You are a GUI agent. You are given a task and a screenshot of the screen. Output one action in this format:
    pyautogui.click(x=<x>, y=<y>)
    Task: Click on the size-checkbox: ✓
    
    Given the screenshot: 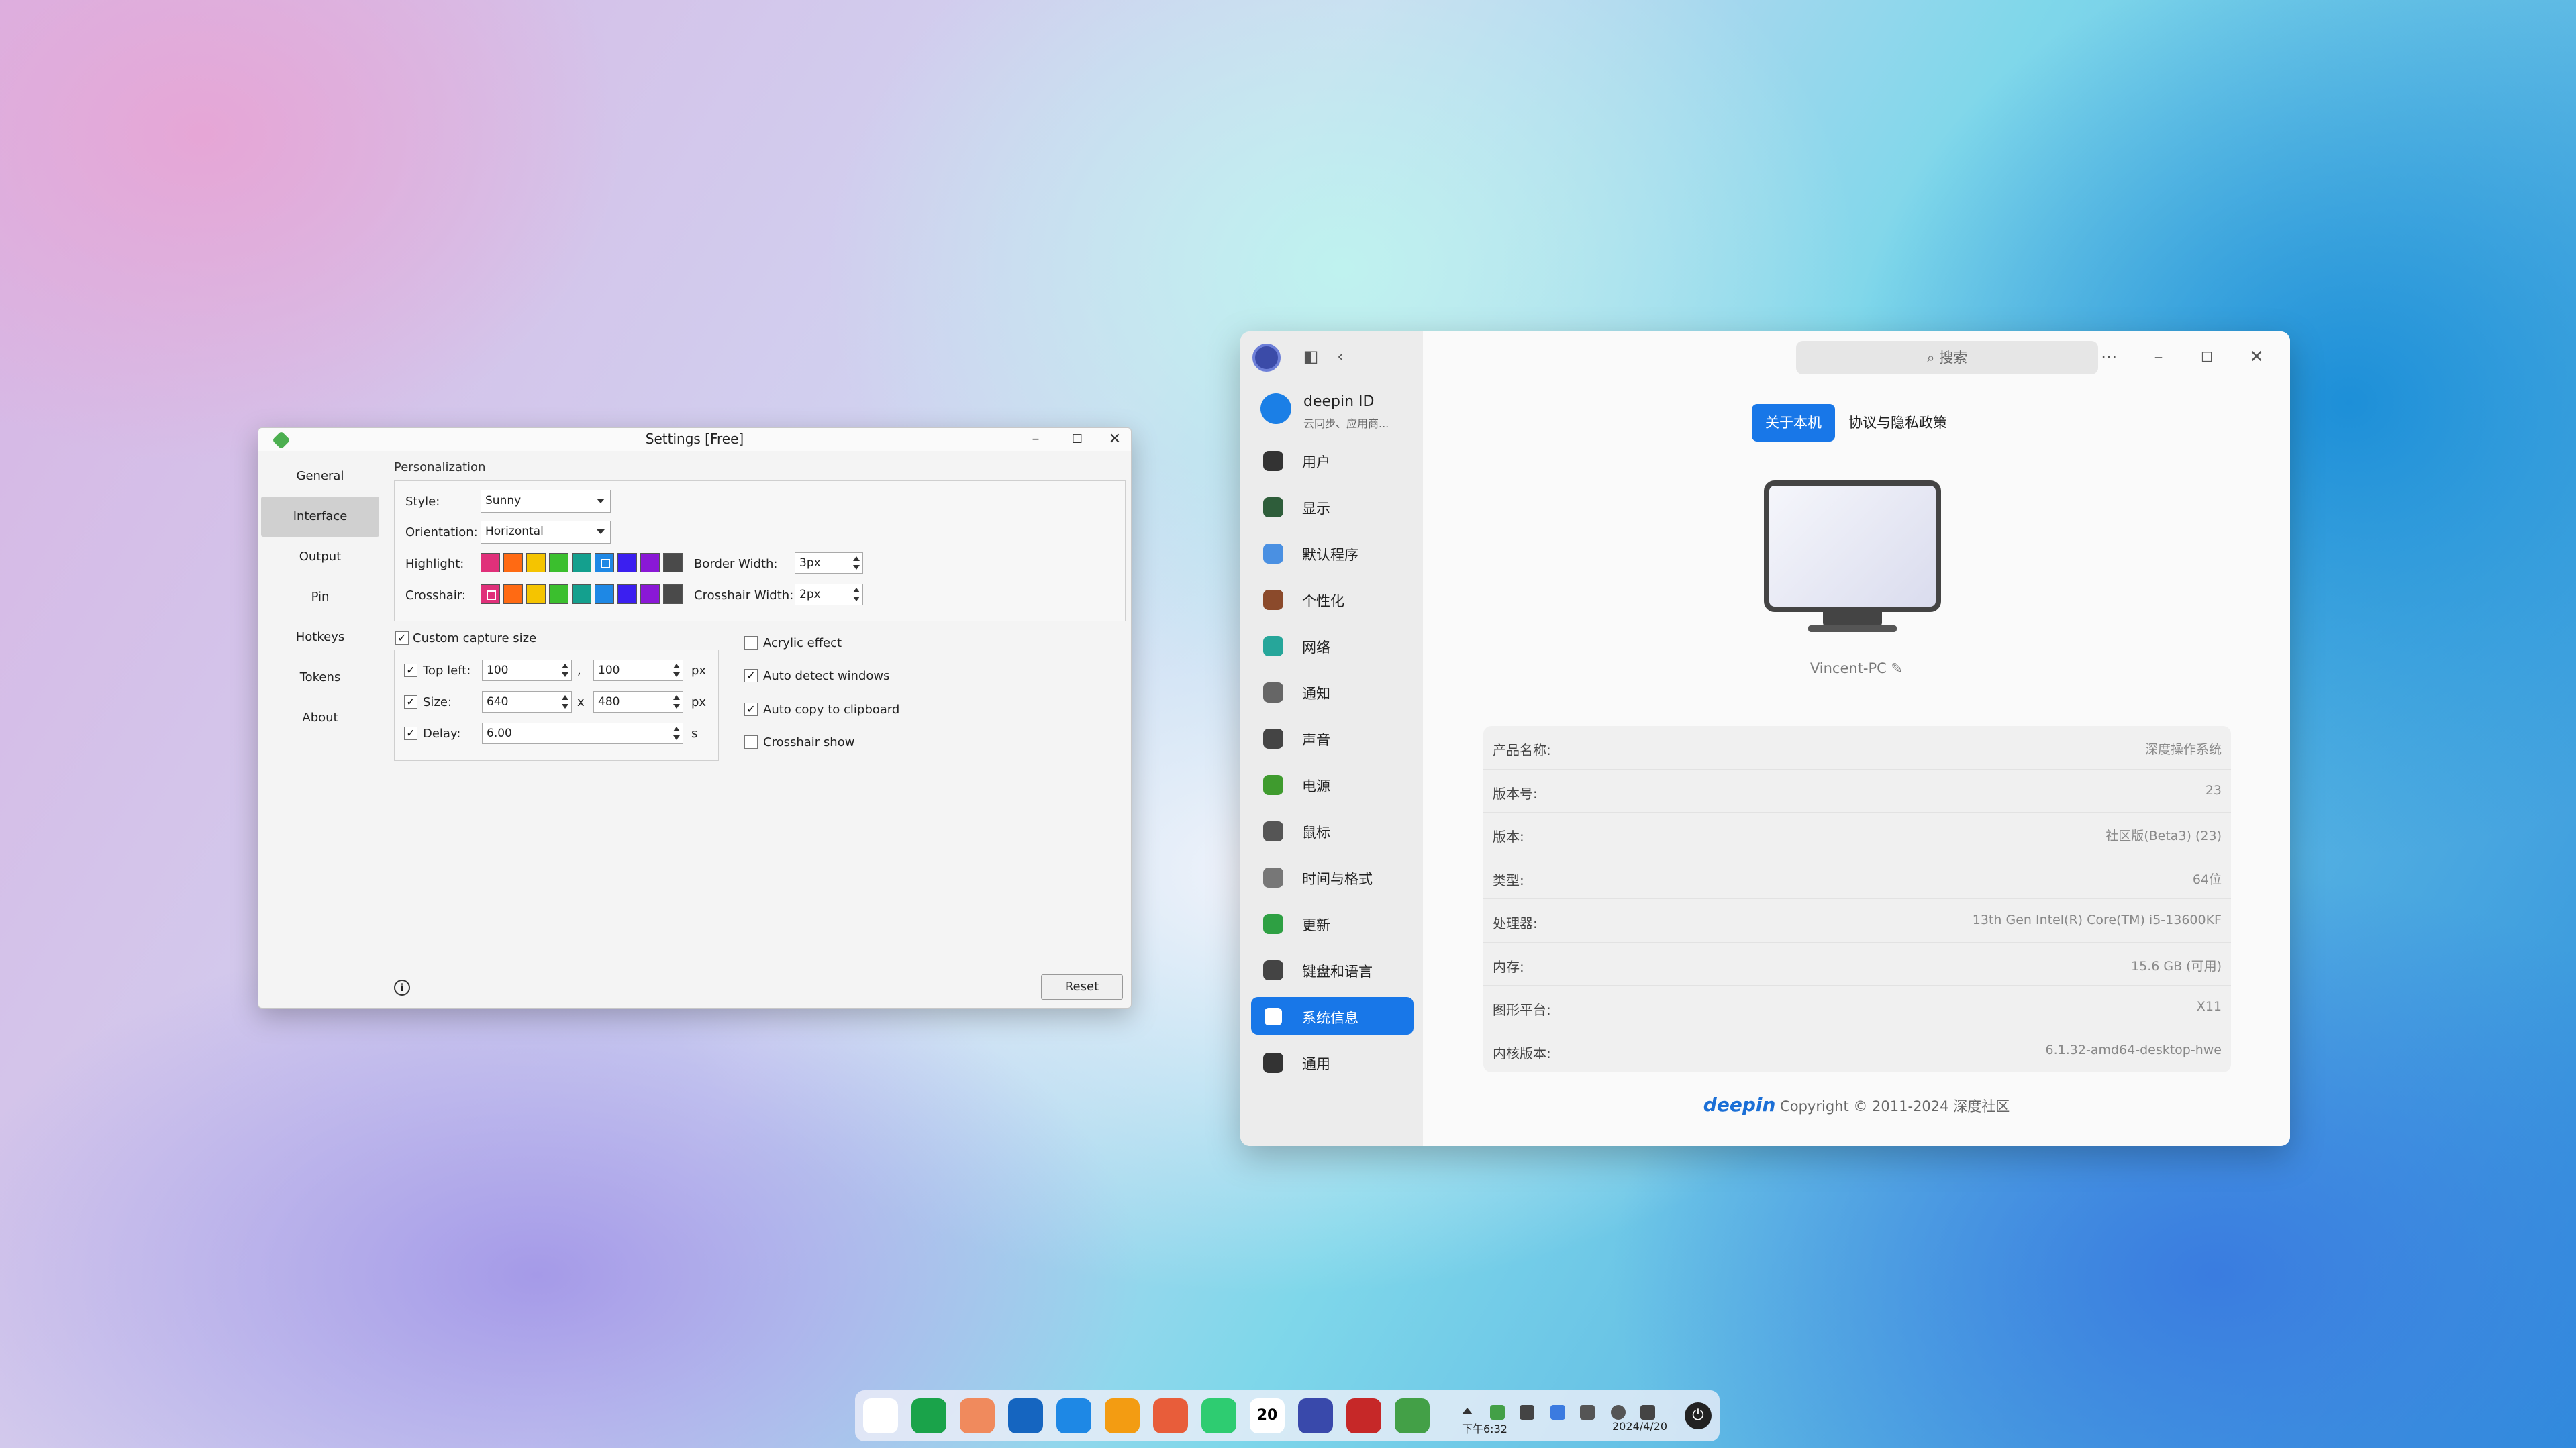 What is the action you would take?
    pyautogui.click(x=410, y=702)
    